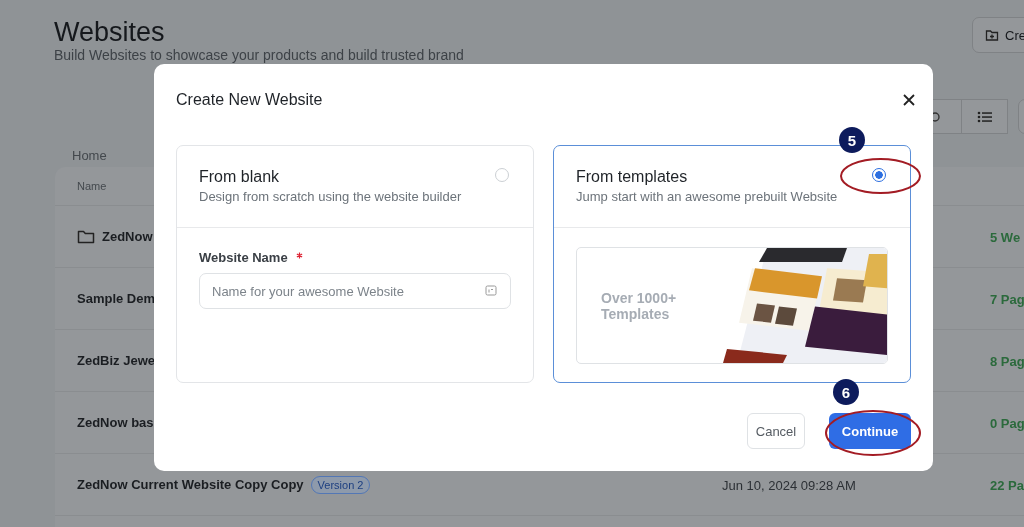 This screenshot has height=527, width=1024. I want to click on radio-button, so click(879, 175).